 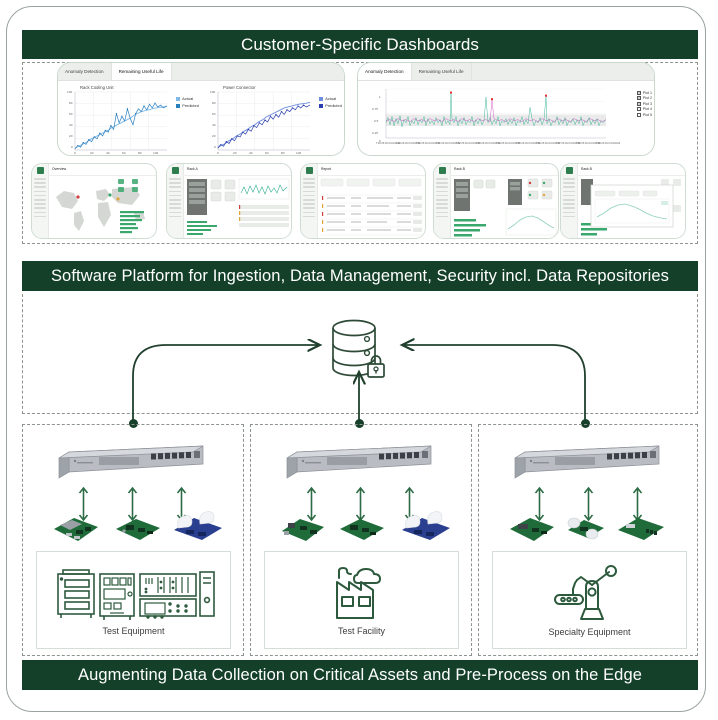 I want to click on ytick-0-pc: 0, so click(x=215, y=147).